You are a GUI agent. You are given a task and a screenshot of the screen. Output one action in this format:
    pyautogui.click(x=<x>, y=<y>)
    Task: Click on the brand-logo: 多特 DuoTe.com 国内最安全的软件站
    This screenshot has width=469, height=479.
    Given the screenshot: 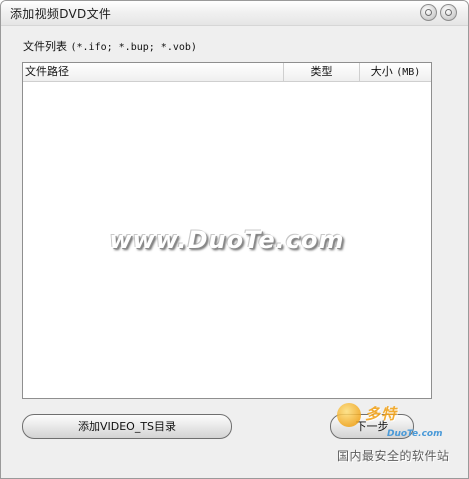 What is the action you would take?
    pyautogui.click(x=401, y=437)
    